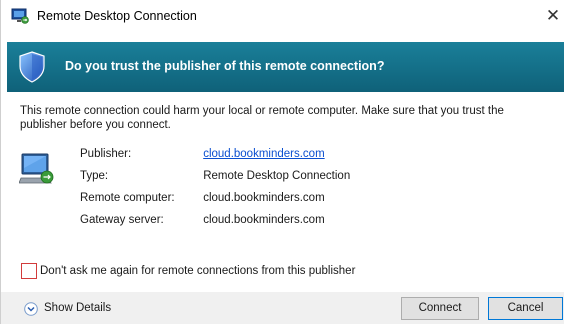 The height and width of the screenshot is (324, 564). Describe the element at coordinates (263, 154) in the screenshot. I see `publisher-link: cloud.bookminders.com` at that location.